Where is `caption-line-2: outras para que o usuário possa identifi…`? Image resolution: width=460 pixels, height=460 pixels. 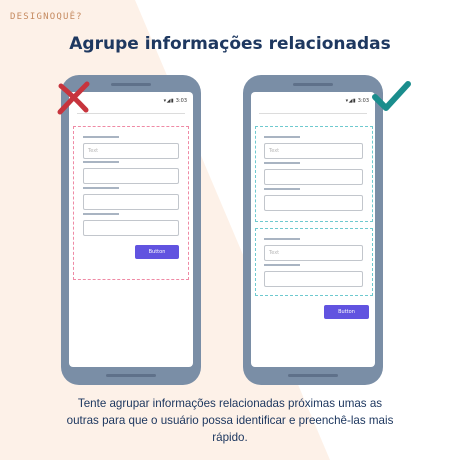 caption-line-2: outras para que o usuário possa identifi… is located at coordinates (230, 420).